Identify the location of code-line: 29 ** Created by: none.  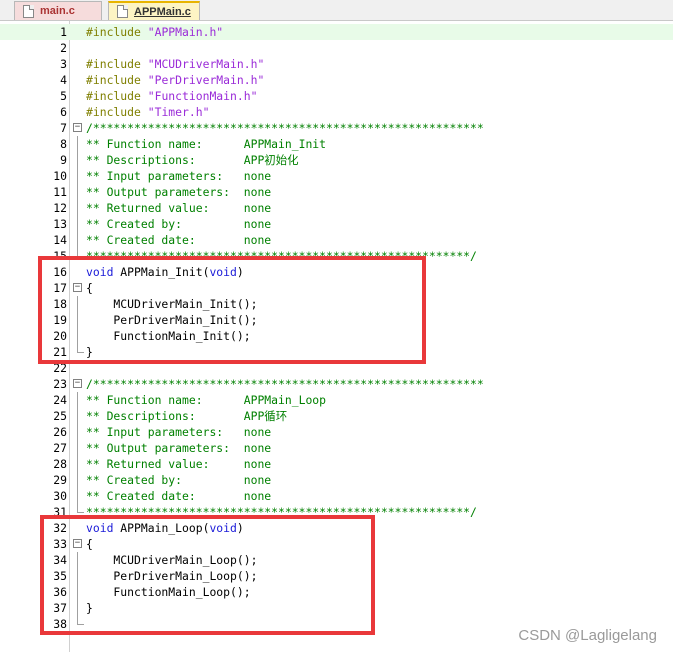
(336, 480).